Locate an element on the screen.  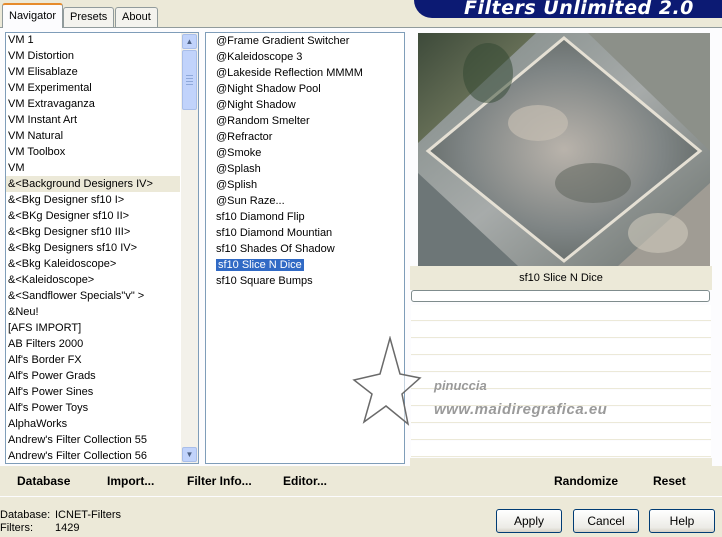
filter-item: @Refractor is located at coordinates (308, 137).